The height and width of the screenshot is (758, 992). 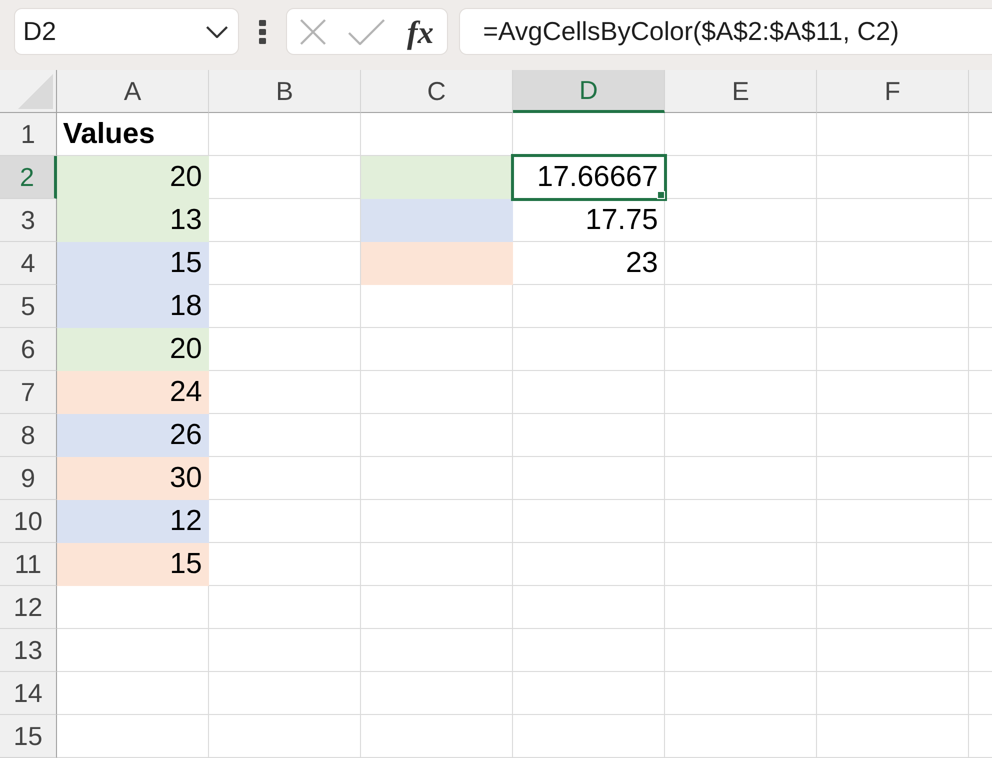 What do you see at coordinates (28, 736) in the screenshot?
I see `row-header: 15` at bounding box center [28, 736].